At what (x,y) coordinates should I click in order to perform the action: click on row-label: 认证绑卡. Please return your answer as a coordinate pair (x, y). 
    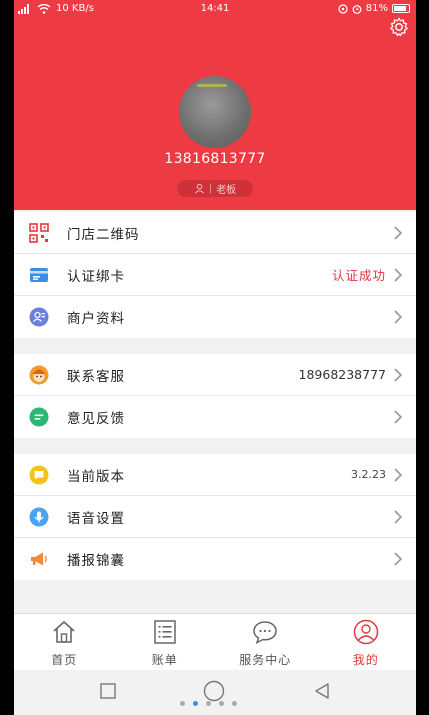
    Looking at the image, I should click on (96, 276).